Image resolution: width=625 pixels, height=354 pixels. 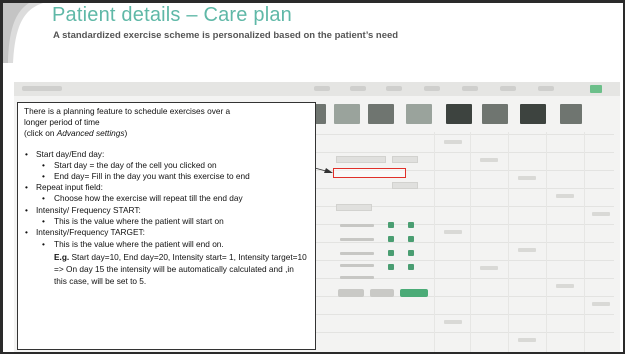 What do you see at coordinates (166, 154) in the screenshot?
I see `list-item-start-end-day: Start day/End day:` at bounding box center [166, 154].